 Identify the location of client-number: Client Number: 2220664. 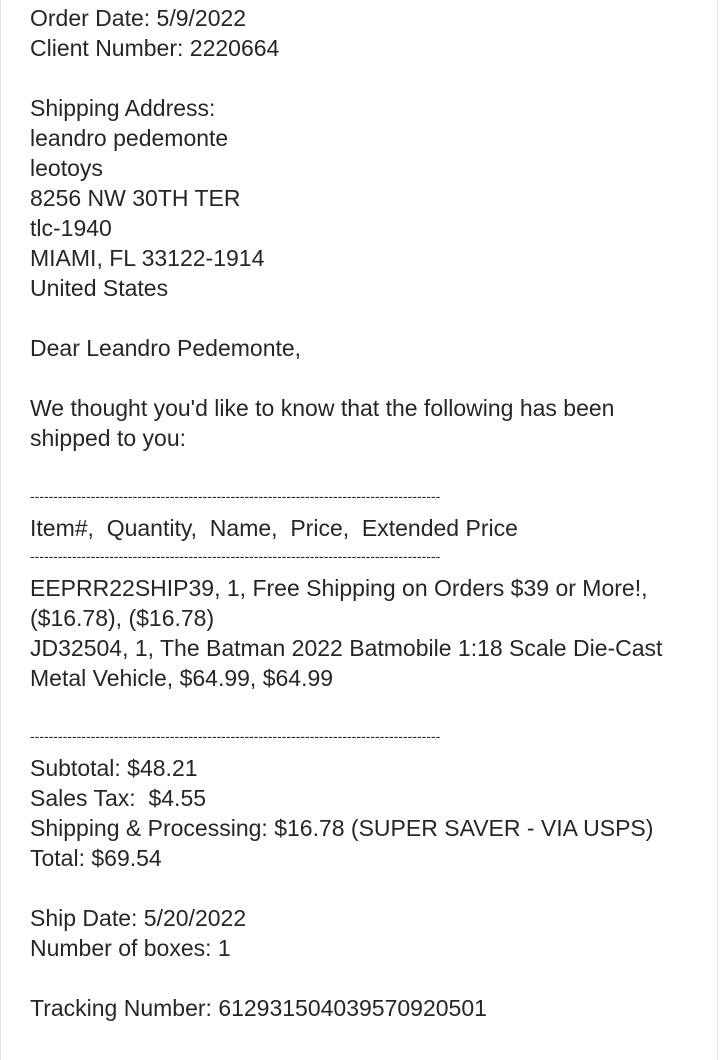
(155, 48).